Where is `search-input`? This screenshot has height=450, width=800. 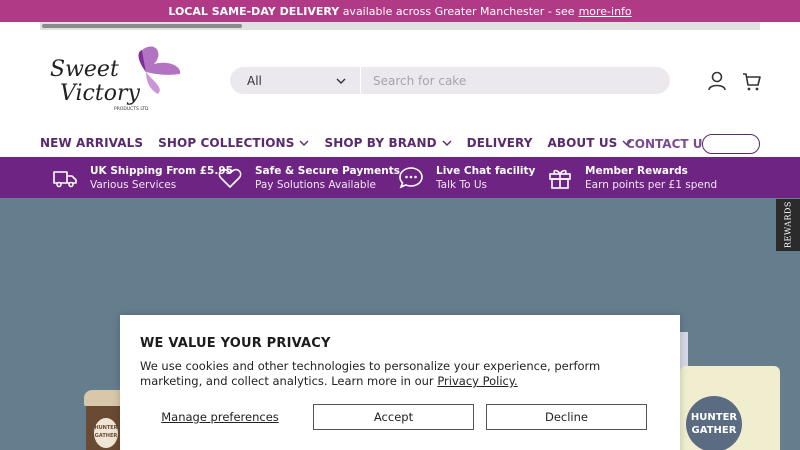 search-input is located at coordinates (515, 80).